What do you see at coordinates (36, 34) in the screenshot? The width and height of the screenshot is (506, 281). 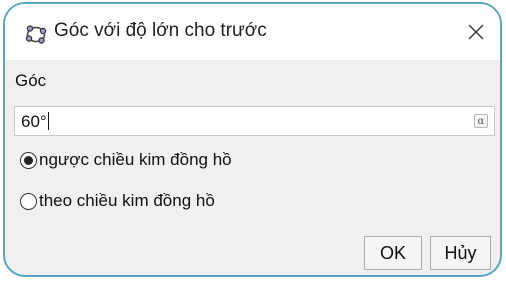 I see `geogebra-icon` at bounding box center [36, 34].